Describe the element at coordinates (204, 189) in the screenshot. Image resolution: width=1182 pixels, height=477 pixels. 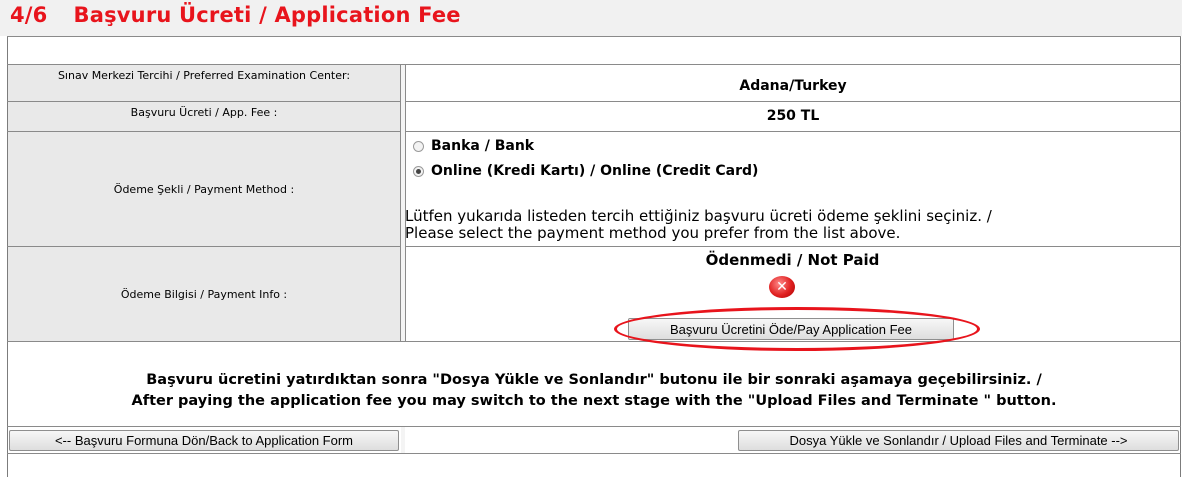
I see `payment-method-label: Ödeme Şekli / Payment Method :` at that location.